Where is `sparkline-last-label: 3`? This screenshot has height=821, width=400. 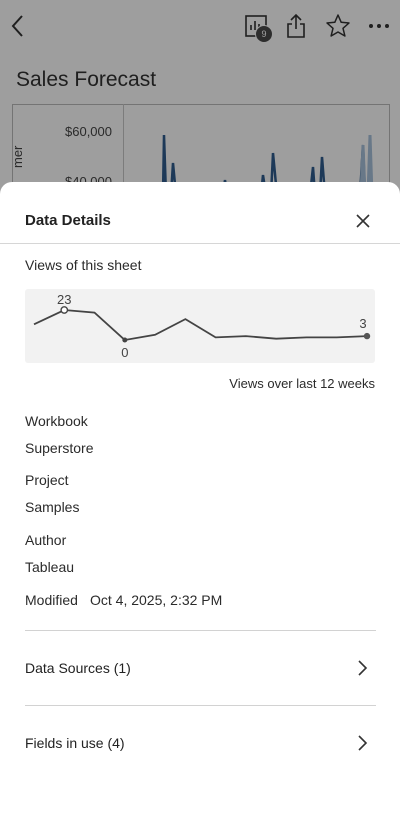
sparkline-last-label: 3 is located at coordinates (362, 323).